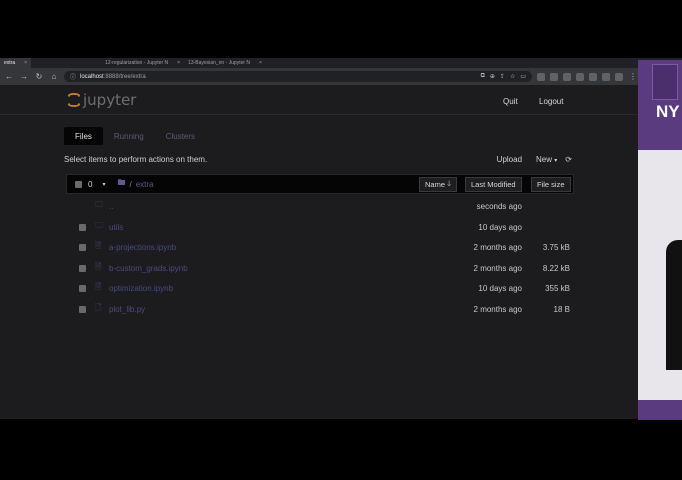  What do you see at coordinates (534, 159) in the screenshot?
I see `file-actions: Upload New ▾ ⟳` at bounding box center [534, 159].